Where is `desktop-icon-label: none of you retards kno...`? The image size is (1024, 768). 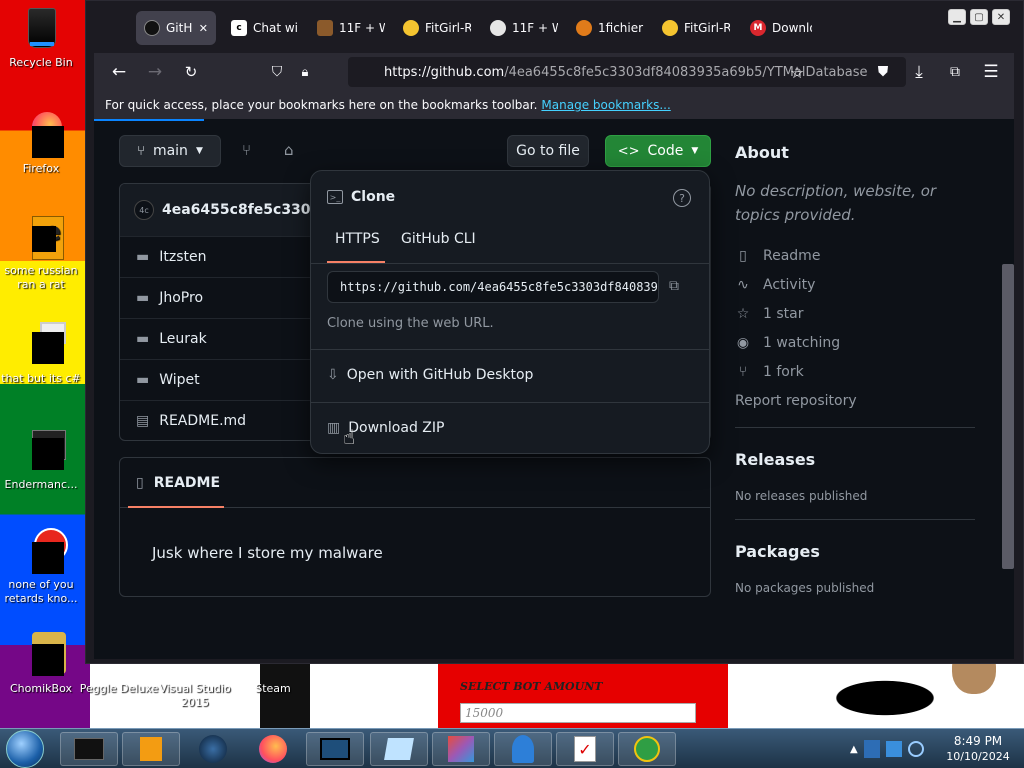 desktop-icon-label: none of you retards kno... is located at coordinates (41, 591).